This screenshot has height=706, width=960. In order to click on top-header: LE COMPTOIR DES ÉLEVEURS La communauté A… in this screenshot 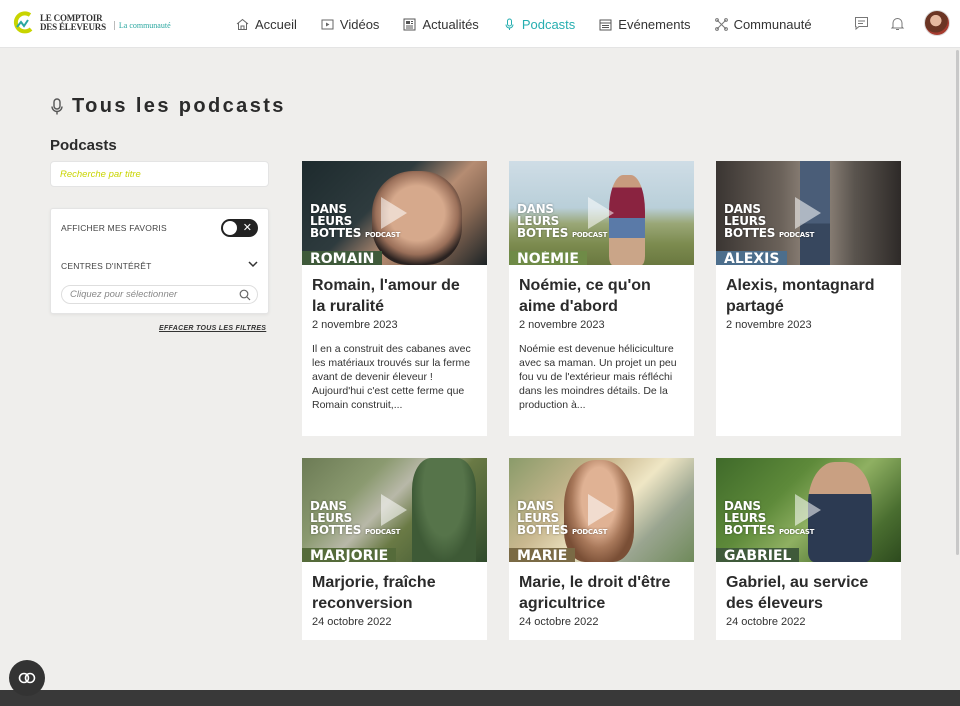, I will do `click(480, 24)`.